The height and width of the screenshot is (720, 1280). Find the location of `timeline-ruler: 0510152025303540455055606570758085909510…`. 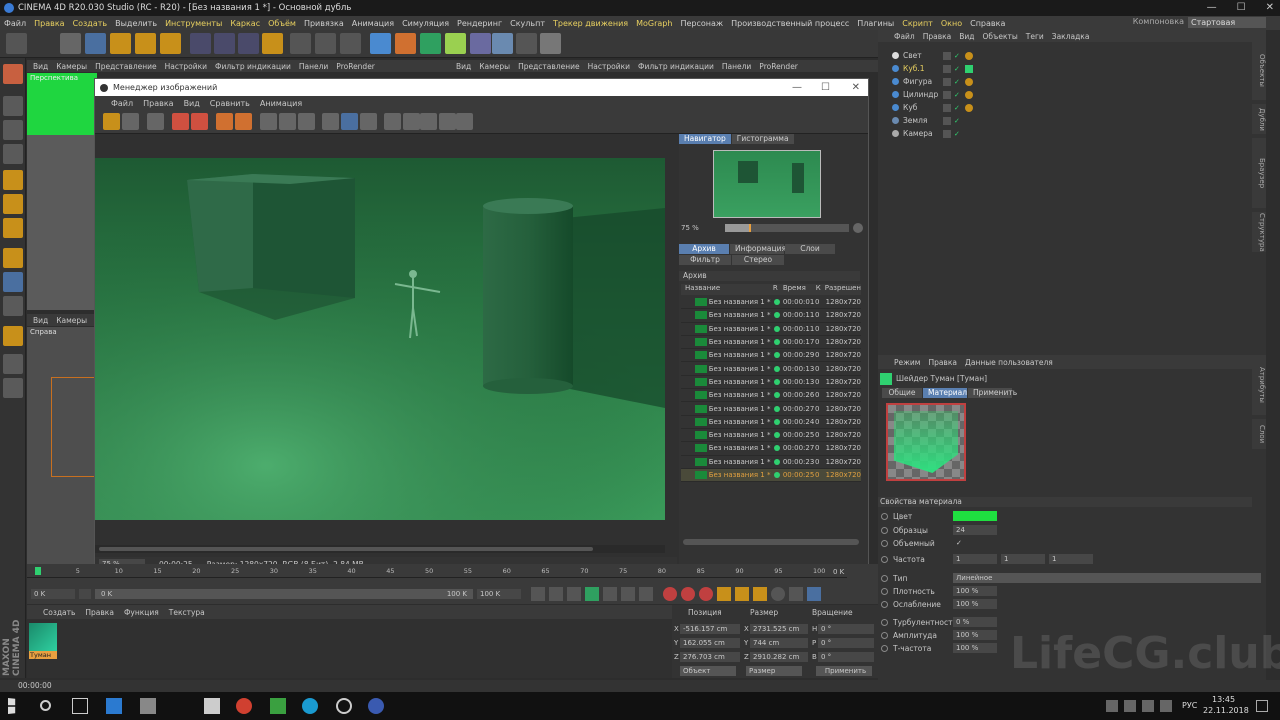

timeline-ruler: 0510152025303540455055606570758085909510… is located at coordinates (437, 571).